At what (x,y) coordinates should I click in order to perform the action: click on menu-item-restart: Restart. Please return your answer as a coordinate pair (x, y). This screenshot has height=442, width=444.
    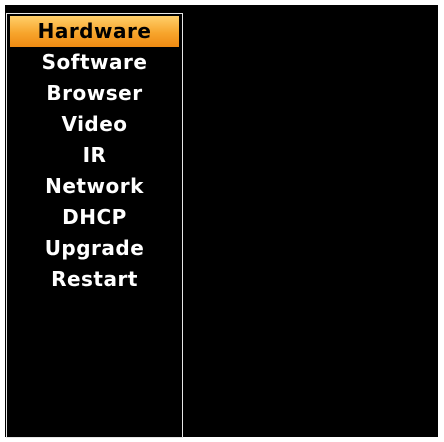
    Looking at the image, I should click on (94, 279).